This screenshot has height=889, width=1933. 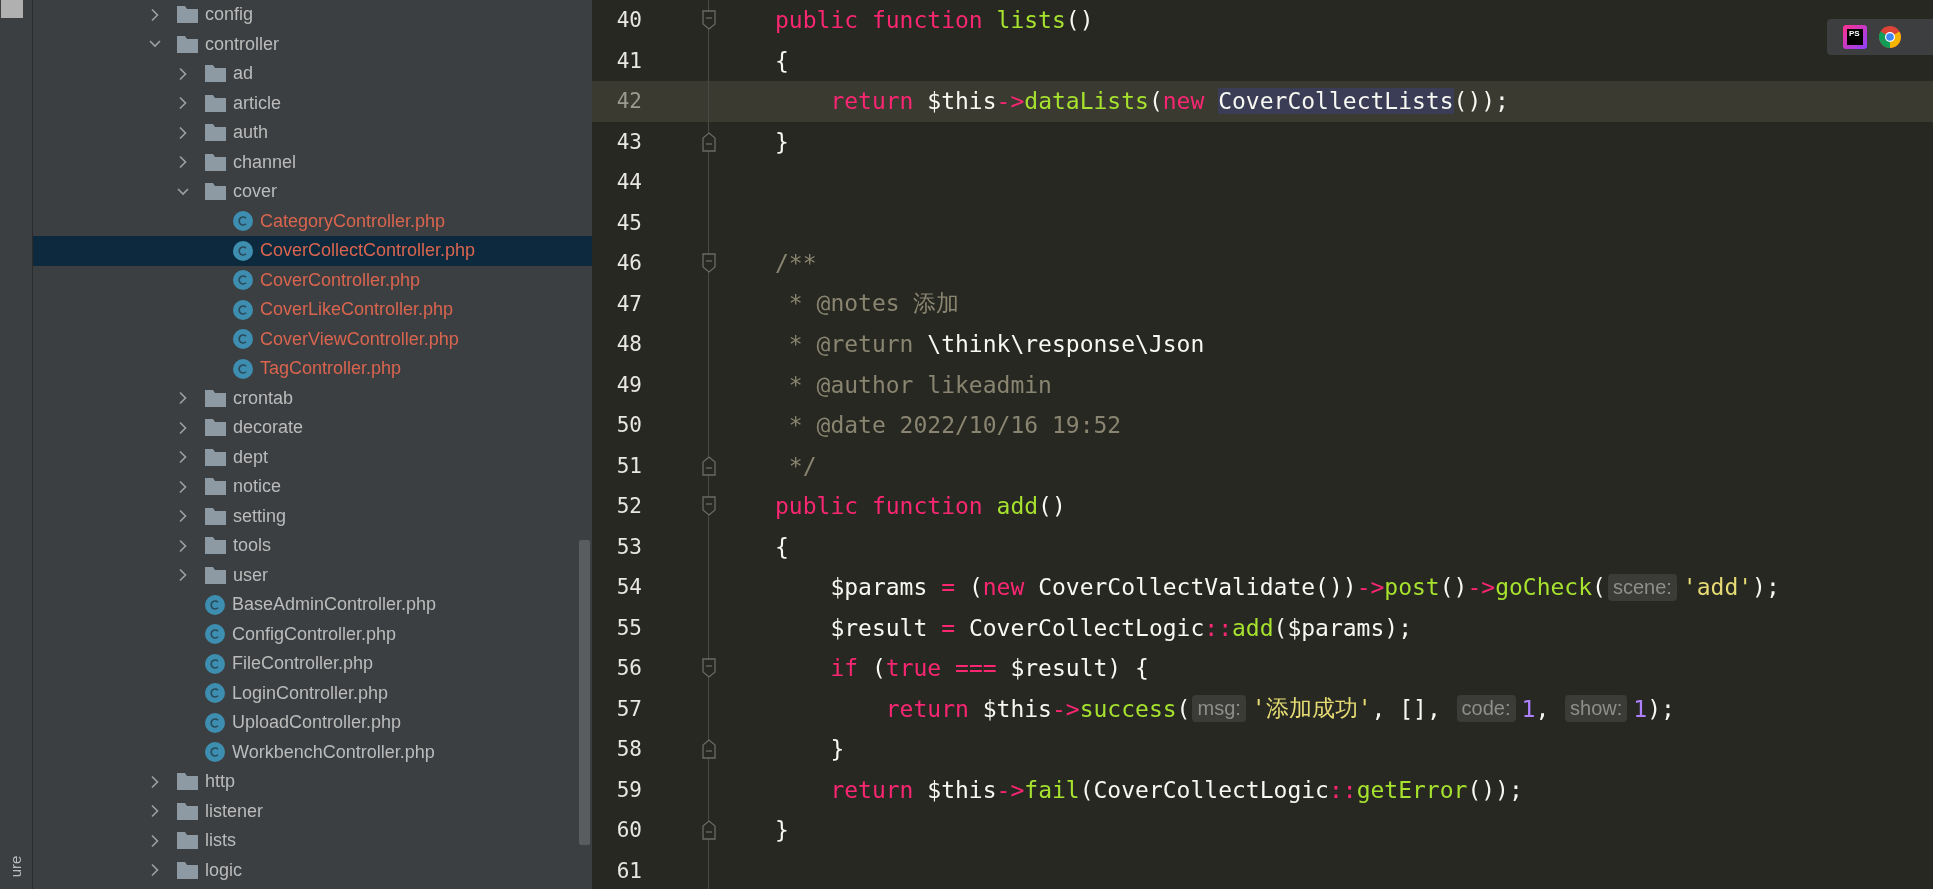 I want to click on tree-item: notice, so click(x=312, y=487).